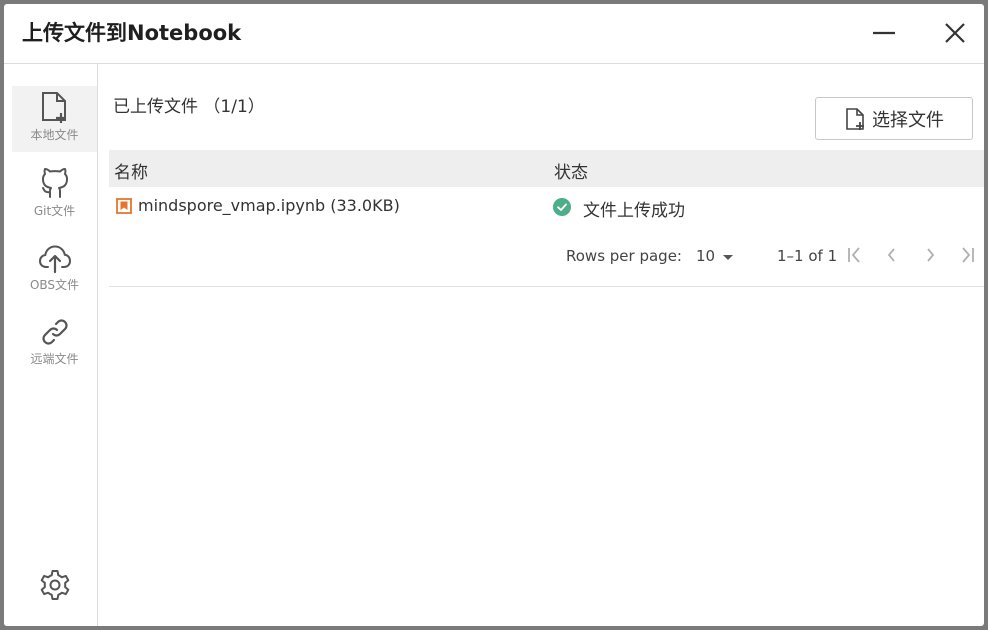  Describe the element at coordinates (706, 256) in the screenshot. I see `rows-per-page-value: 10` at that location.